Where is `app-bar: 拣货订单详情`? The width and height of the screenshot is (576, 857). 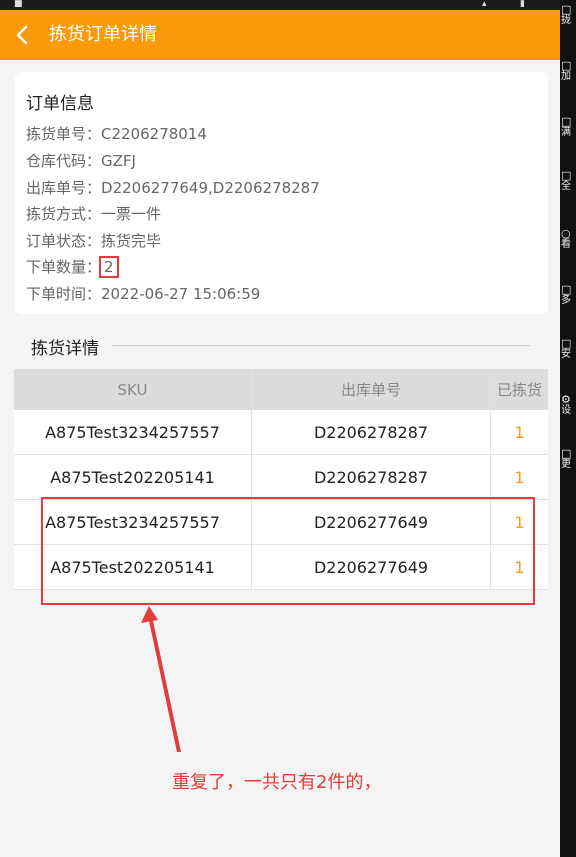 app-bar: 拣货订单详情 is located at coordinates (280, 35).